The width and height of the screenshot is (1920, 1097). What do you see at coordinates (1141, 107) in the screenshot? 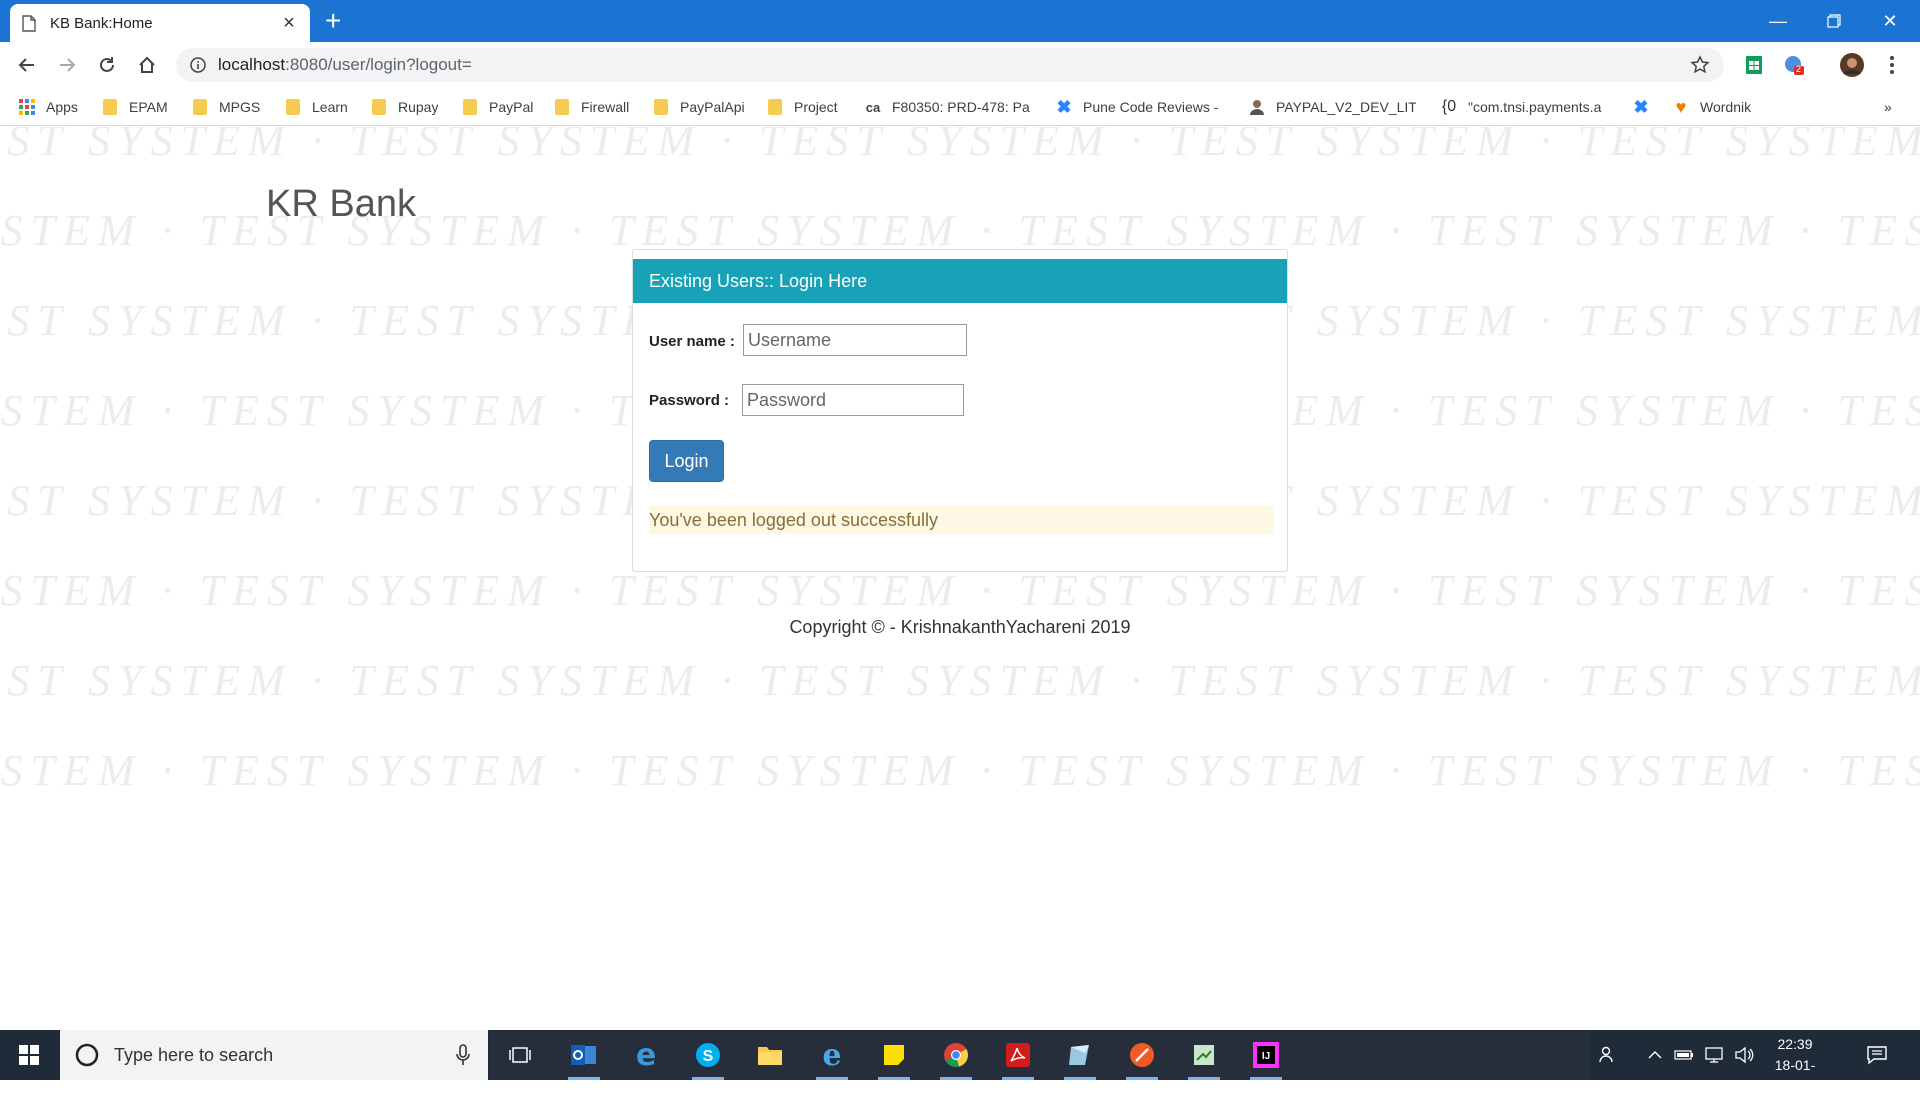
I see `bookmark-pune-code-reviews: ✖ Pune Code Reviews -` at bounding box center [1141, 107].